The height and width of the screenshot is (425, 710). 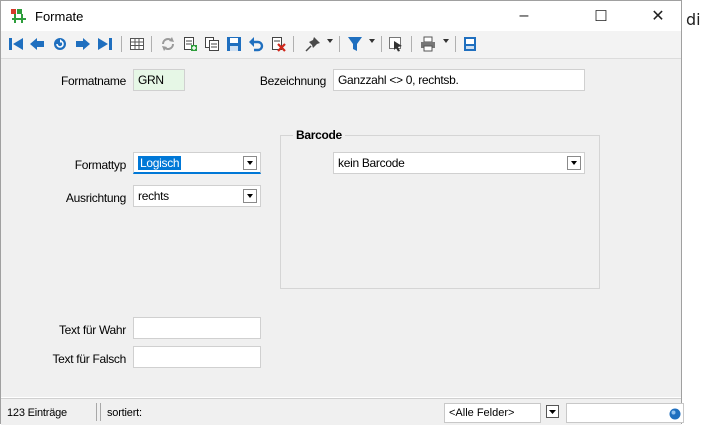 What do you see at coordinates (470, 44) in the screenshot?
I see `layout-icon` at bounding box center [470, 44].